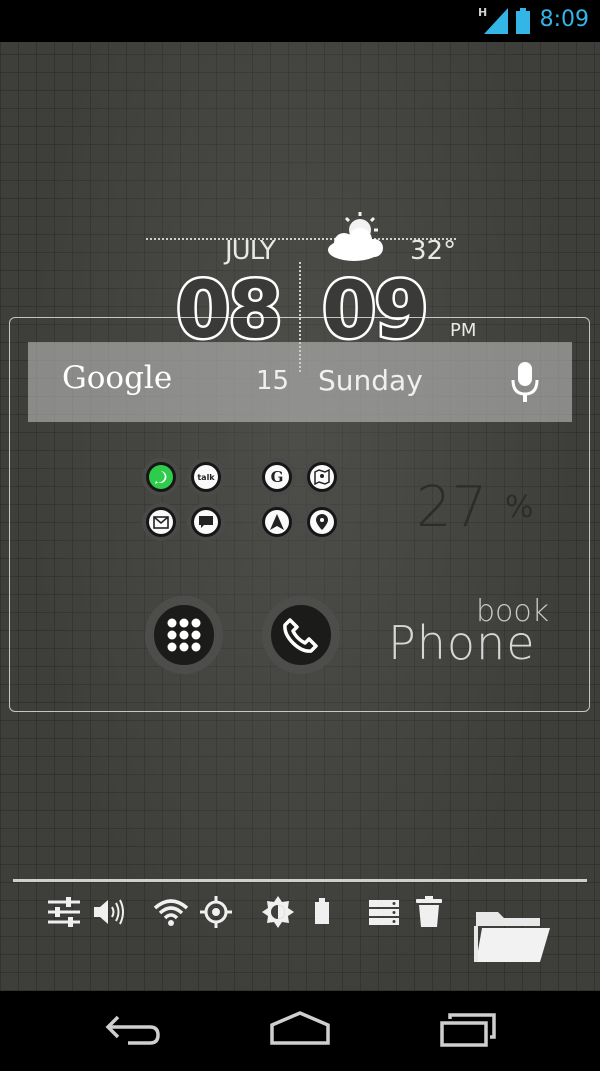 Image resolution: width=600 pixels, height=1071 pixels. Describe the element at coordinates (322, 912) in the screenshot. I see `battery-icon` at that location.